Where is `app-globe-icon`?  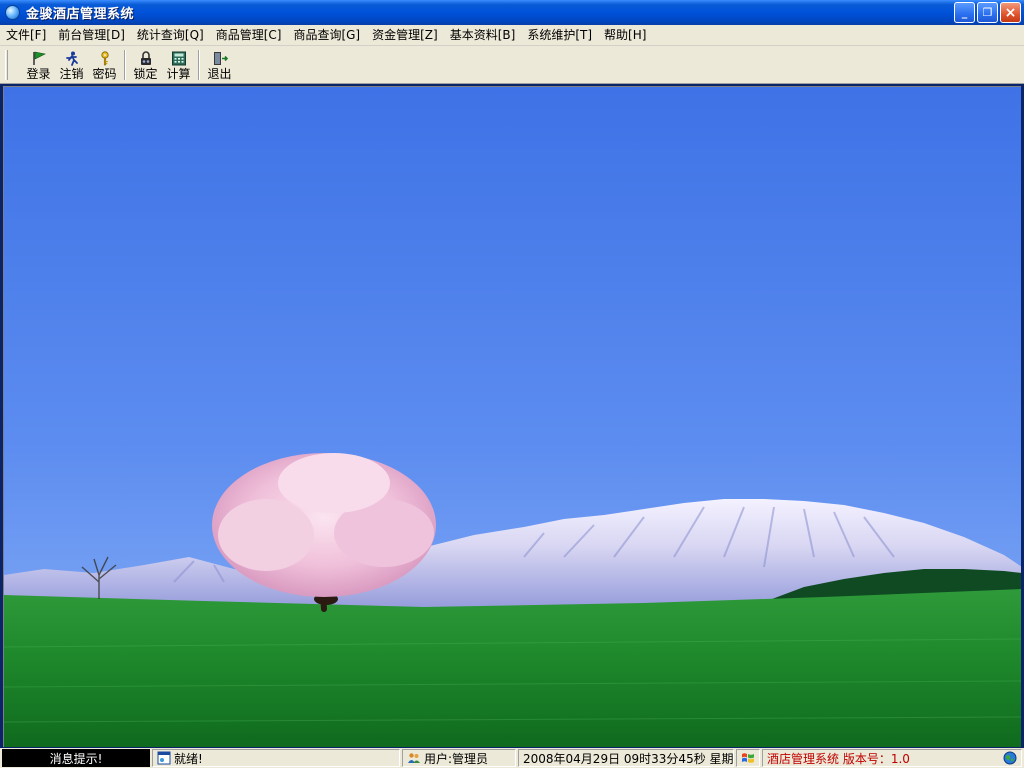 app-globe-icon is located at coordinates (12, 12).